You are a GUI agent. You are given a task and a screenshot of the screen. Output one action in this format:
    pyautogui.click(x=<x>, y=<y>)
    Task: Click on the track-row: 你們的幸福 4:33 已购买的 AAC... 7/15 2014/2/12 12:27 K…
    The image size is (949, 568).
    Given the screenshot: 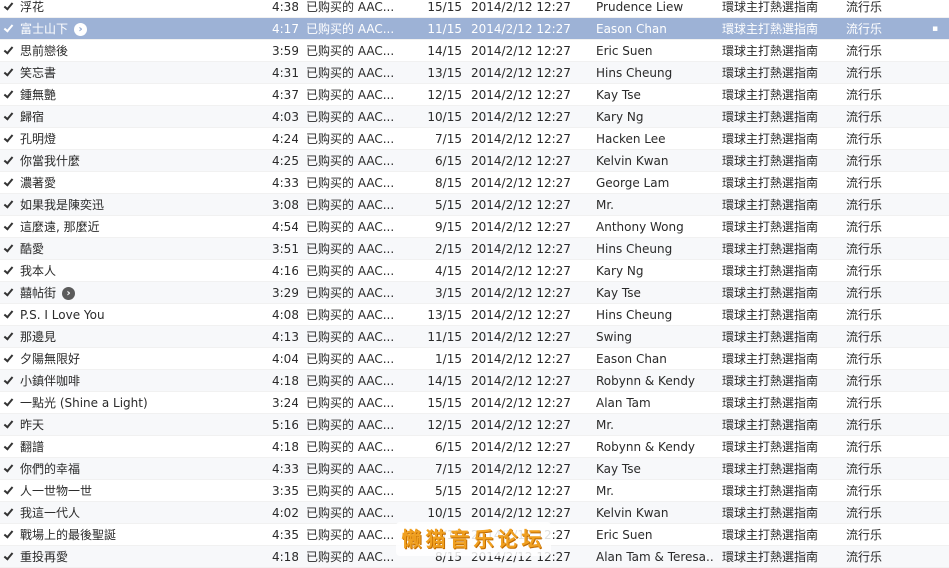 What is the action you would take?
    pyautogui.click(x=474, y=469)
    